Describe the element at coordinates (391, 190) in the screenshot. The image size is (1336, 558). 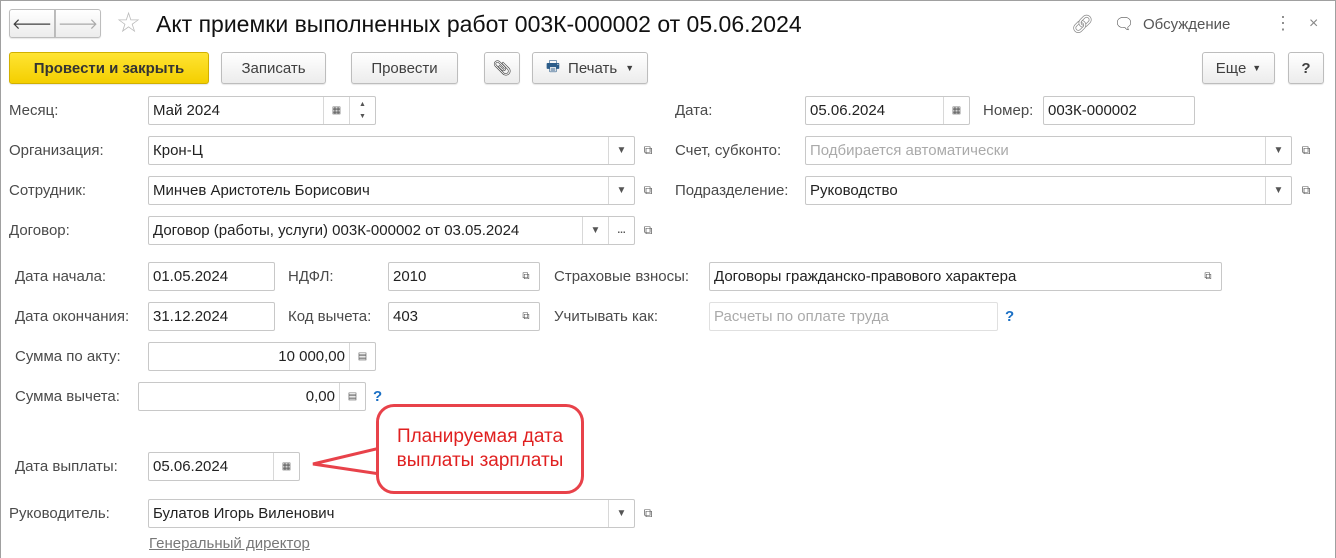
I see `employee-field: Минчев Аристотель Борисович ▼` at that location.